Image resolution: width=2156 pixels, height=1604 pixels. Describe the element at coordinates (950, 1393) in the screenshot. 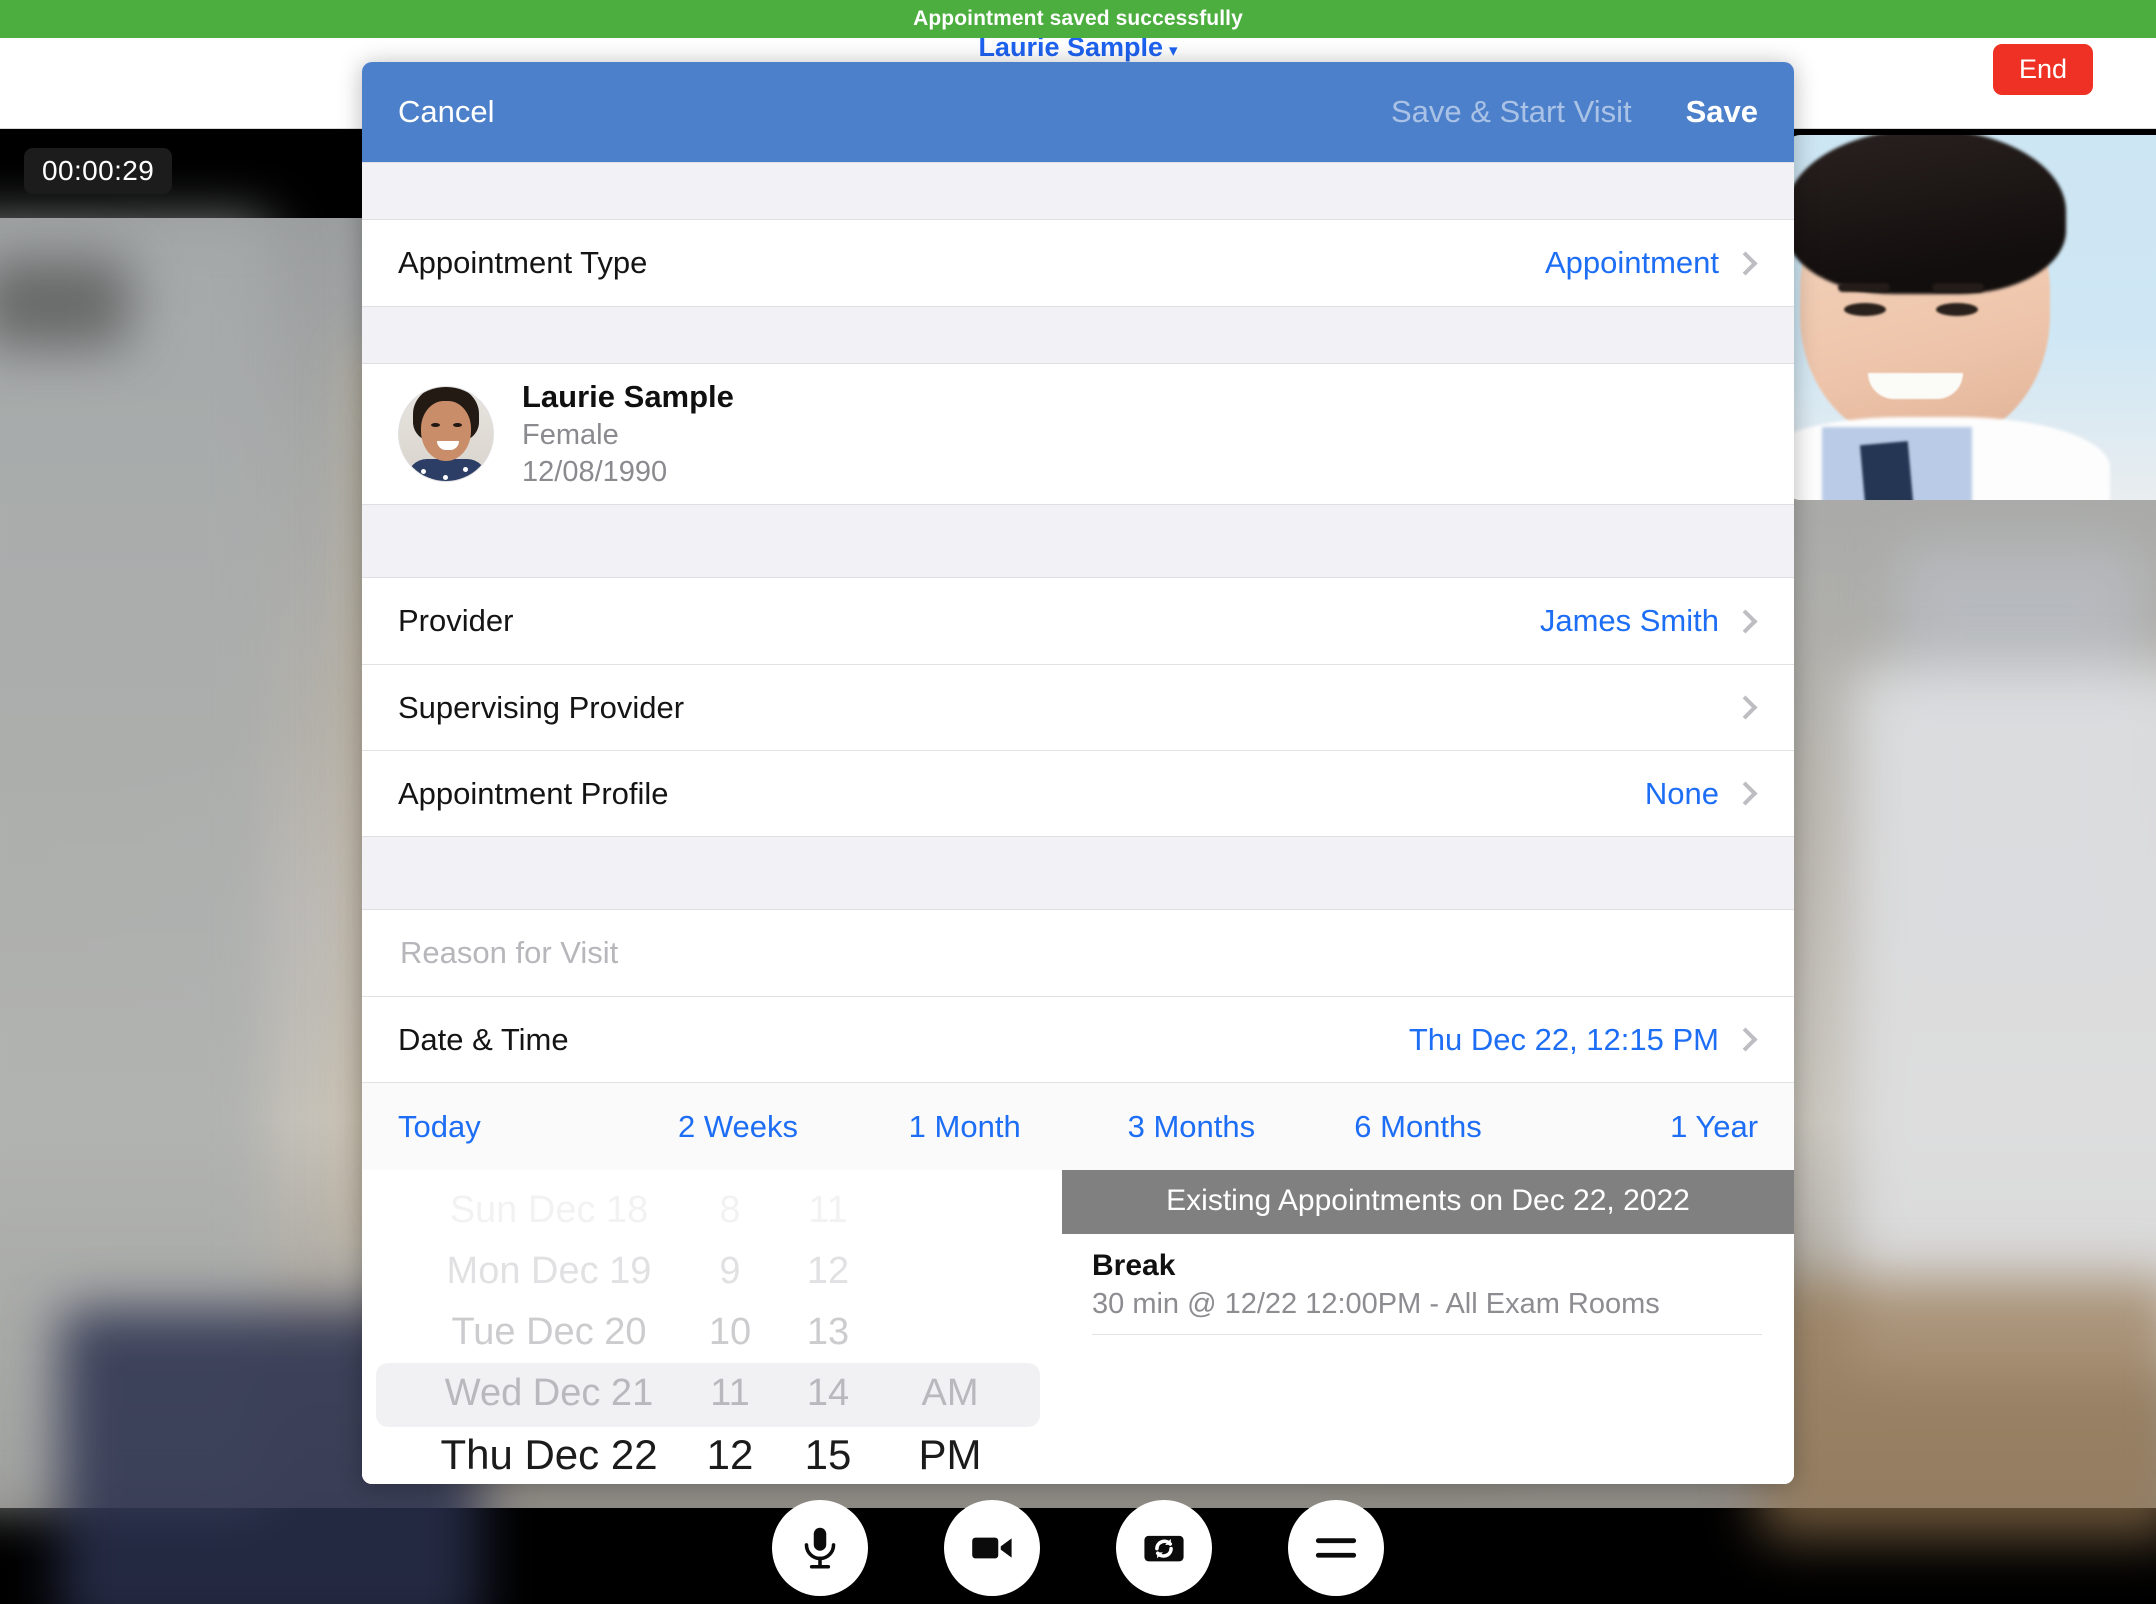

I see `period-wheel-option: AM` at that location.